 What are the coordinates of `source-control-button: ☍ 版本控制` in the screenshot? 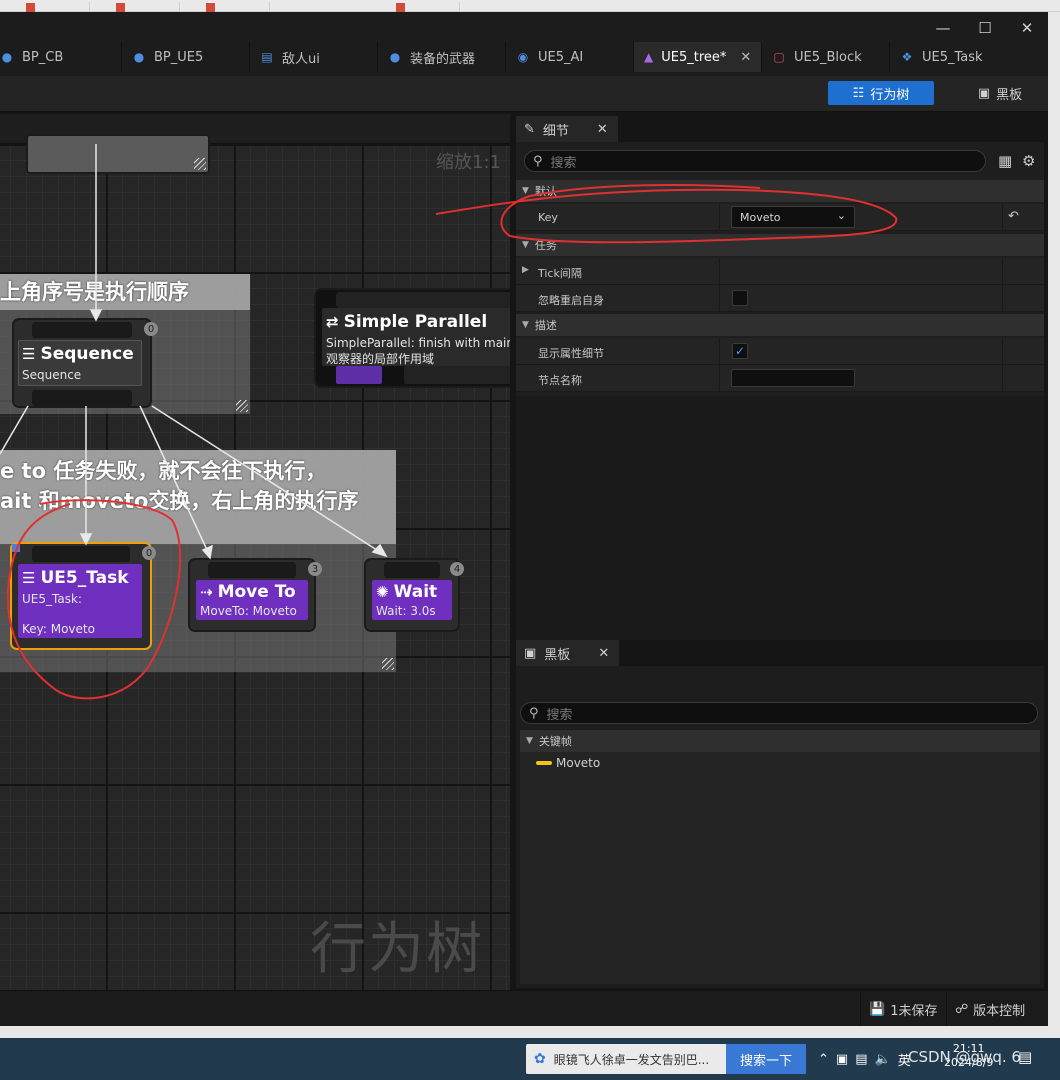 It's located at (996, 1009).